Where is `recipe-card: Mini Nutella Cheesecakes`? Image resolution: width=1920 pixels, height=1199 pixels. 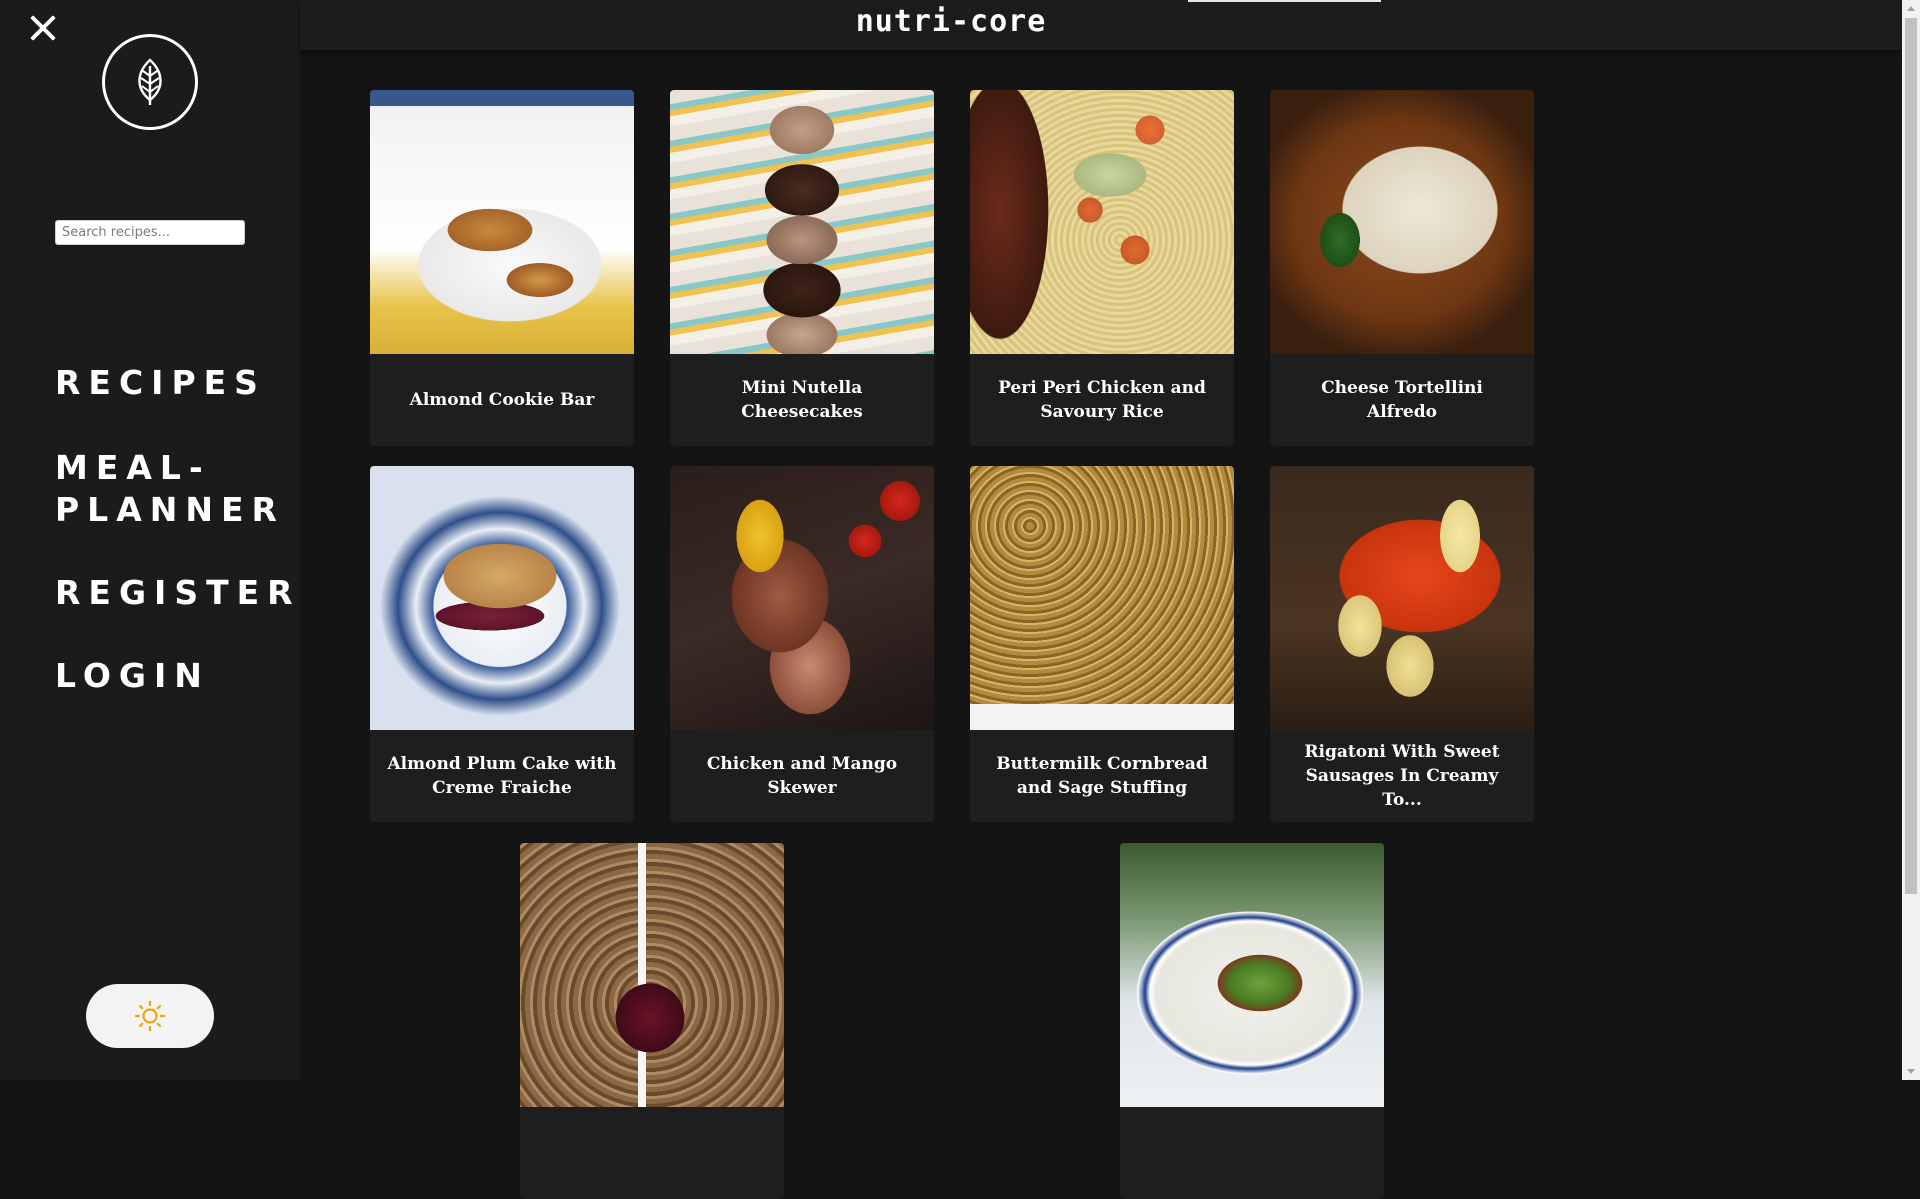
recipe-card: Mini Nutella Cheesecakes is located at coordinates (802, 268).